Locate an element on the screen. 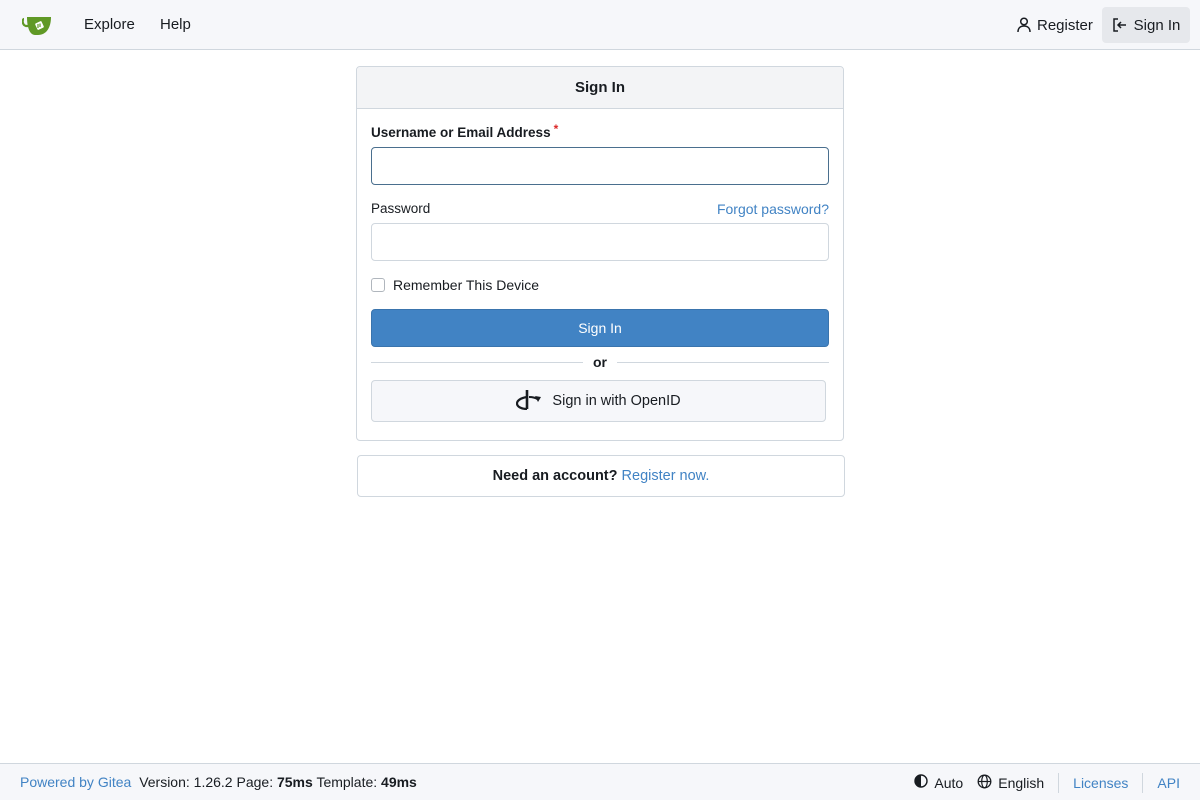 The height and width of the screenshot is (801, 1200). version-label: Version: is located at coordinates (164, 782).